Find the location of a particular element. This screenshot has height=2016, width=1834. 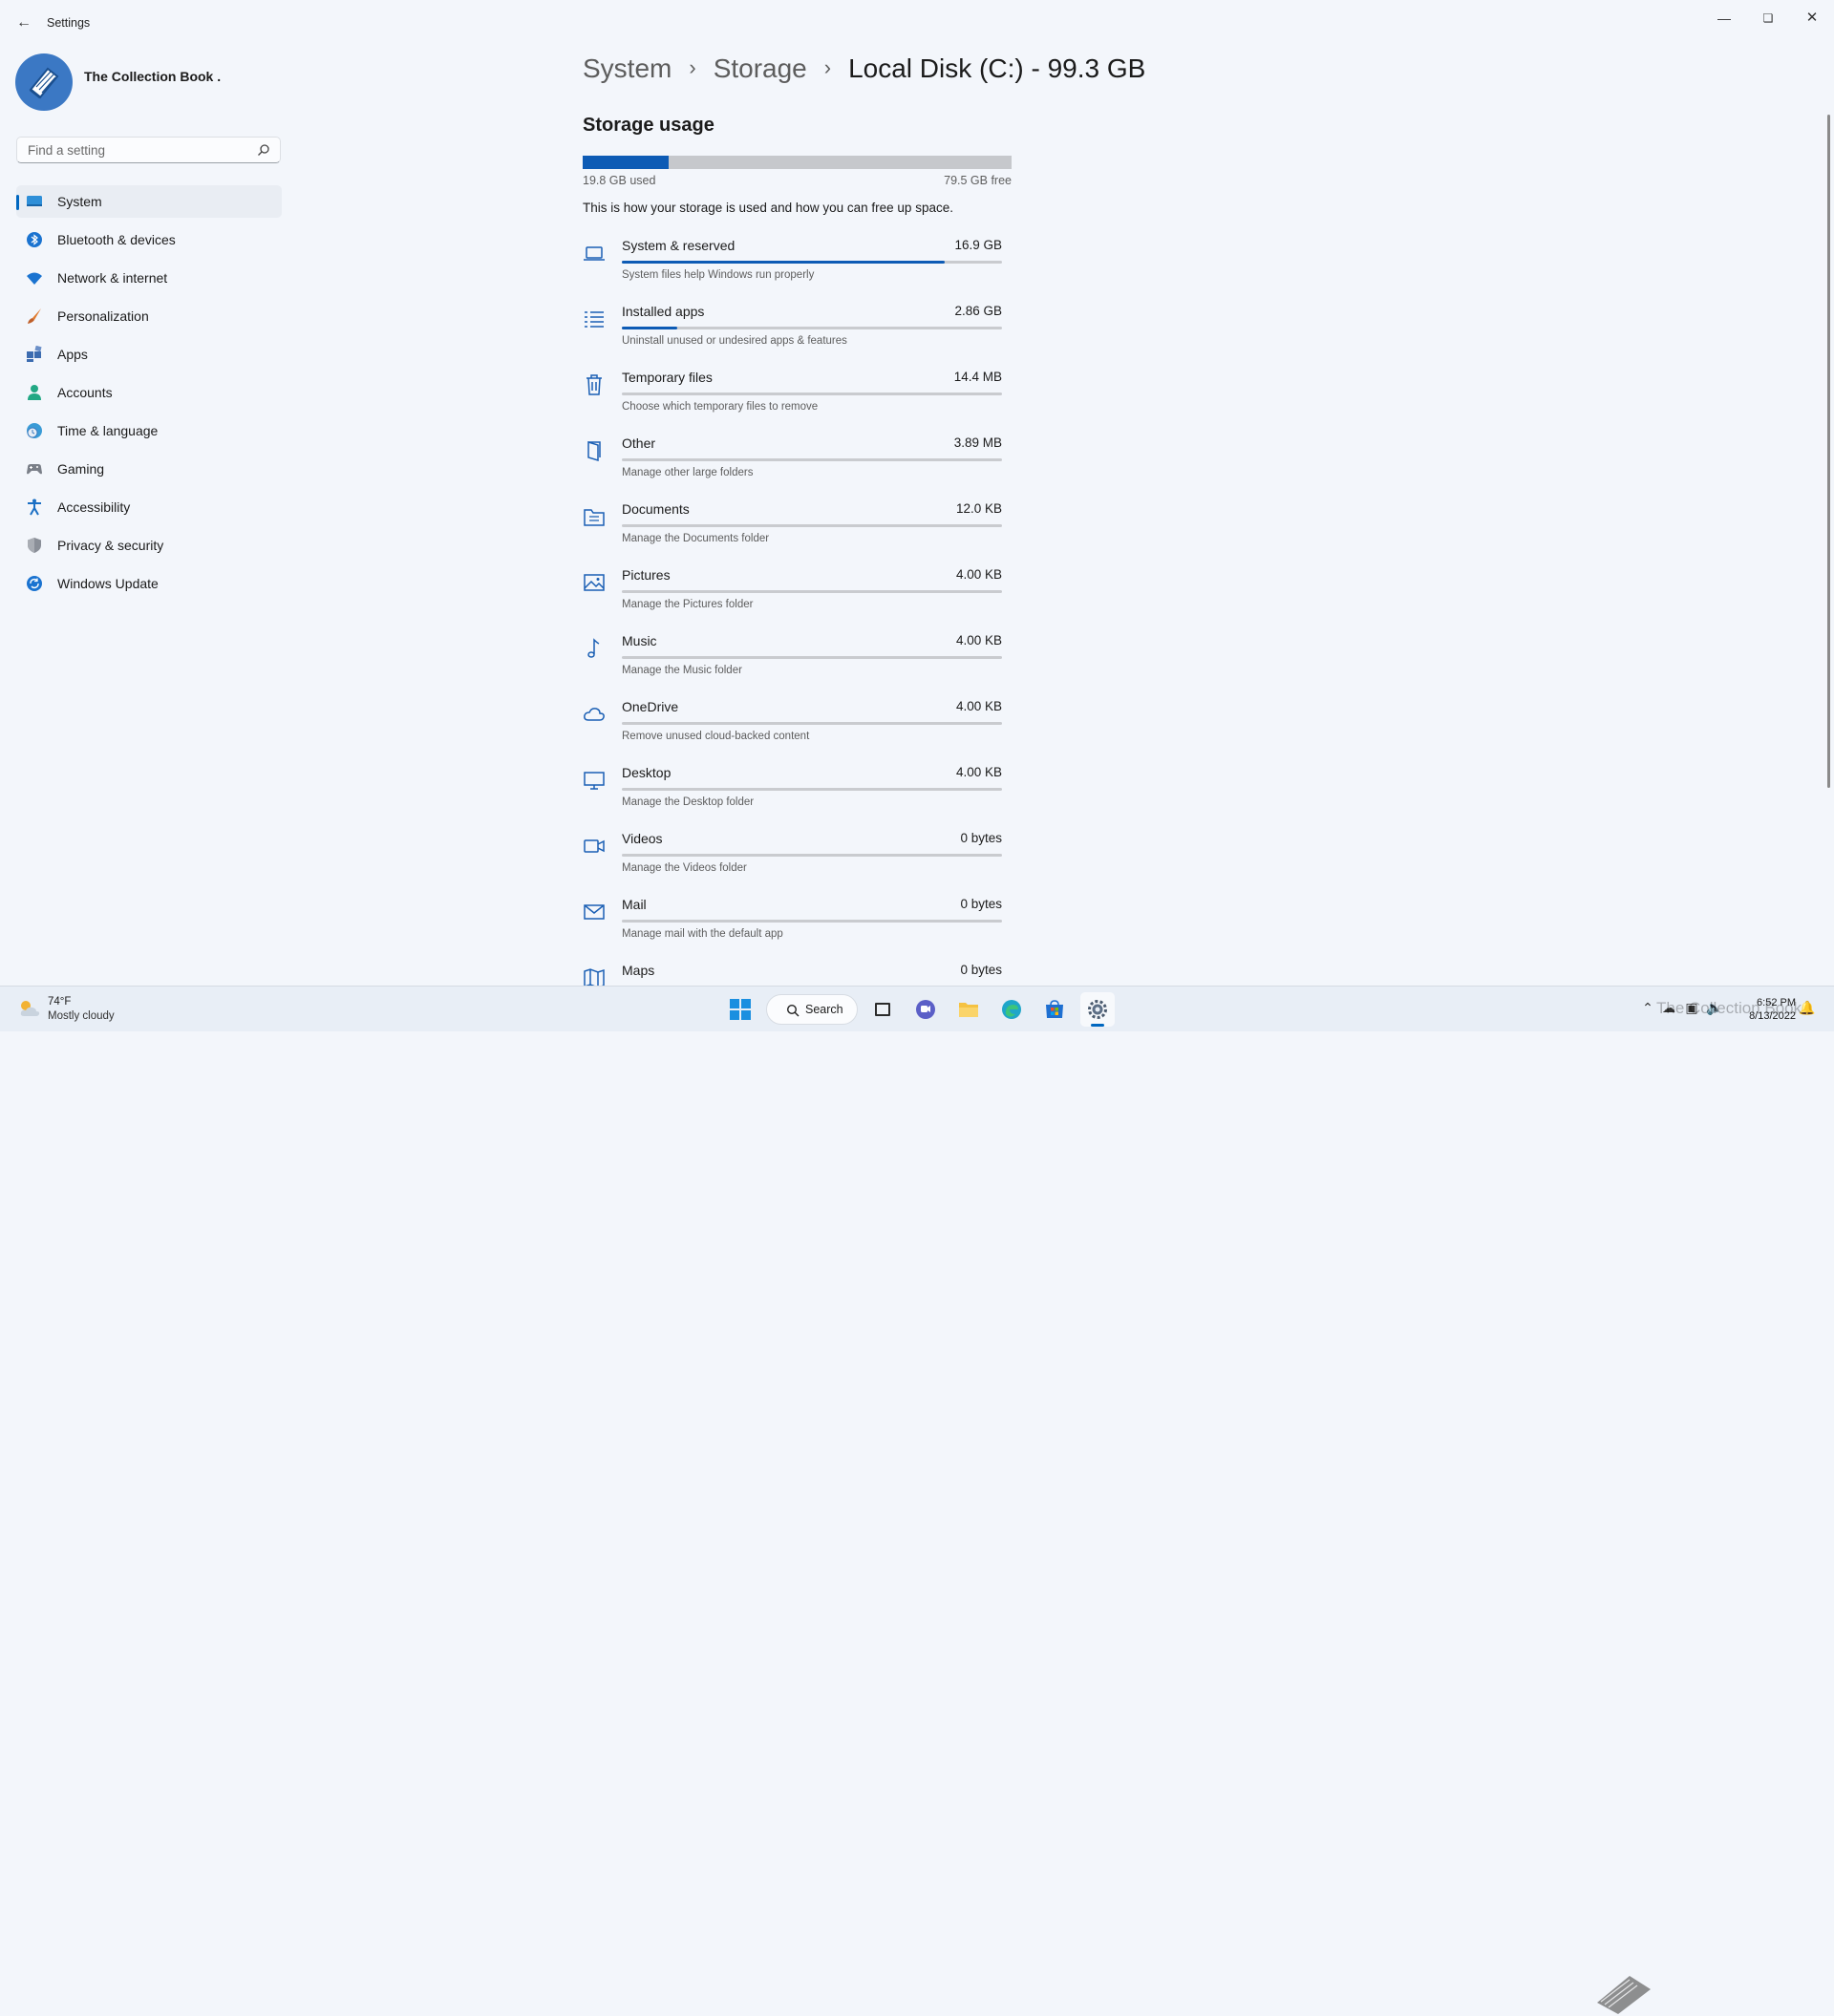

globe-clock-icon is located at coordinates (34, 430).